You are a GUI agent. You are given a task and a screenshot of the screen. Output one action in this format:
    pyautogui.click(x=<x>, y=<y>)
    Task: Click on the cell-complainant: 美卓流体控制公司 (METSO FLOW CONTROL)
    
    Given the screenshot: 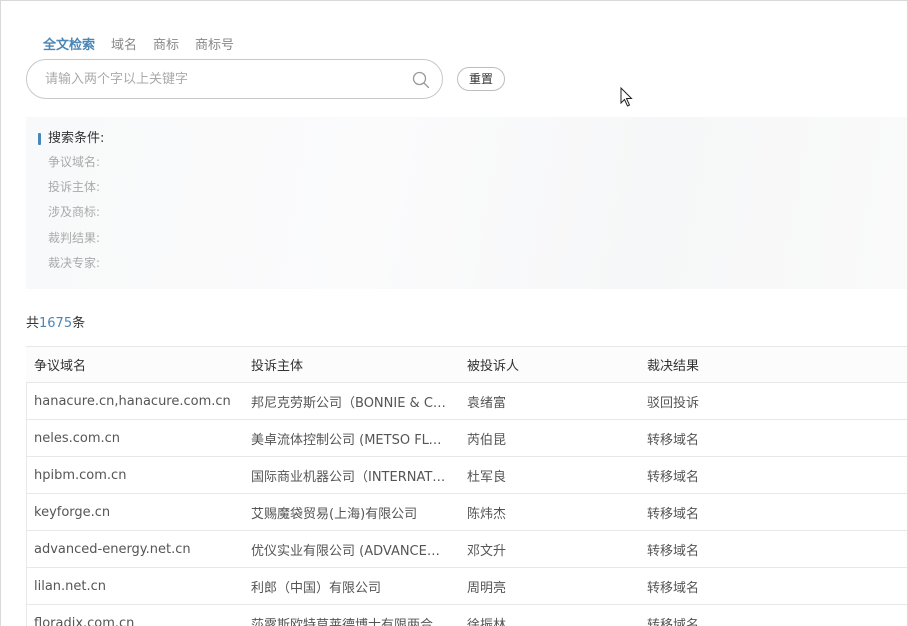 What is the action you would take?
    pyautogui.click(x=355, y=440)
    